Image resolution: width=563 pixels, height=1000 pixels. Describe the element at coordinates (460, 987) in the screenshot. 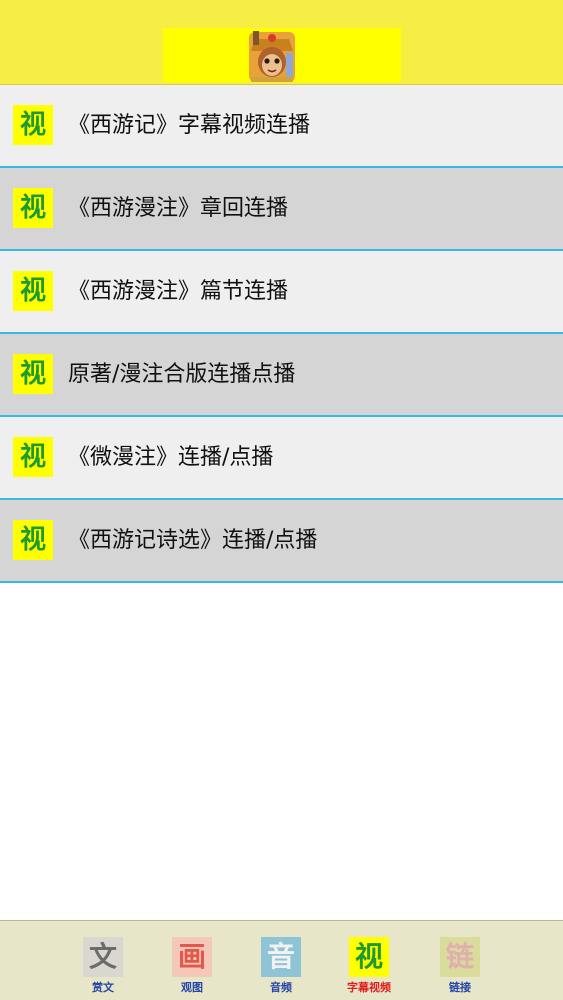

I see `tab-label: 链接` at that location.